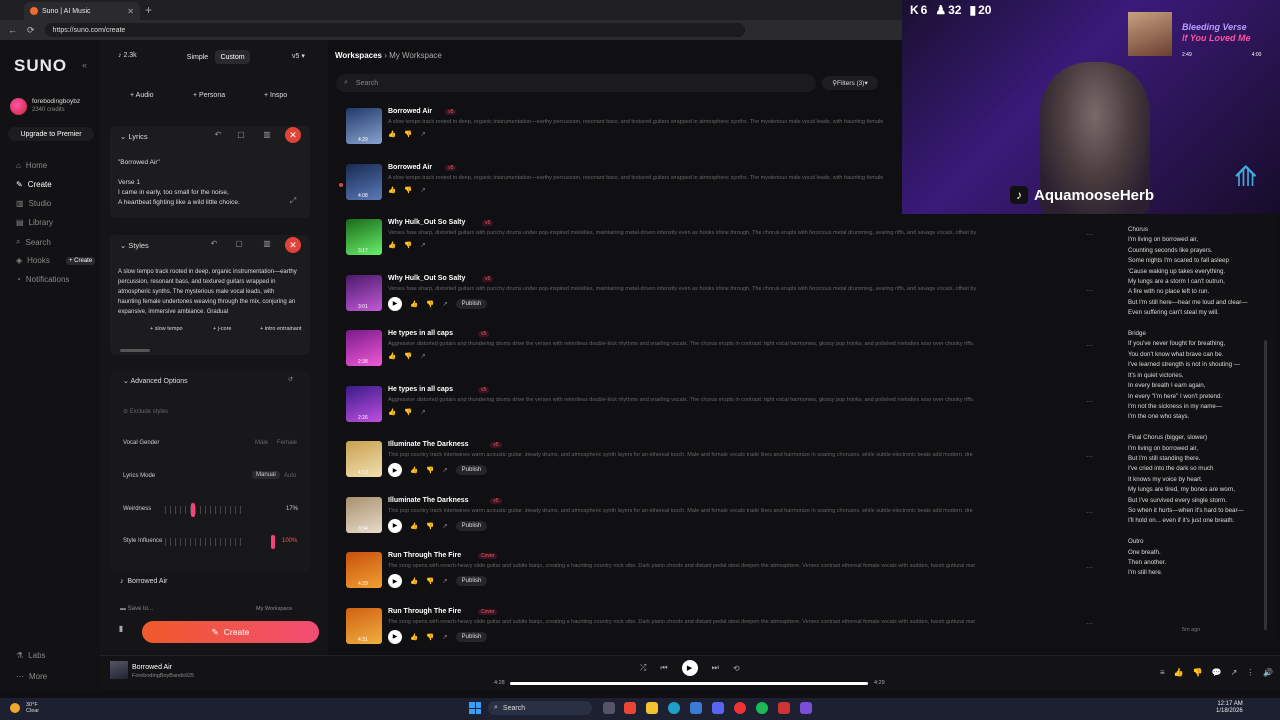 Image resolution: width=1280 pixels, height=720 pixels. What do you see at coordinates (33, 203) in the screenshot?
I see `sidebar-item-studio: ▥ Studio` at bounding box center [33, 203].